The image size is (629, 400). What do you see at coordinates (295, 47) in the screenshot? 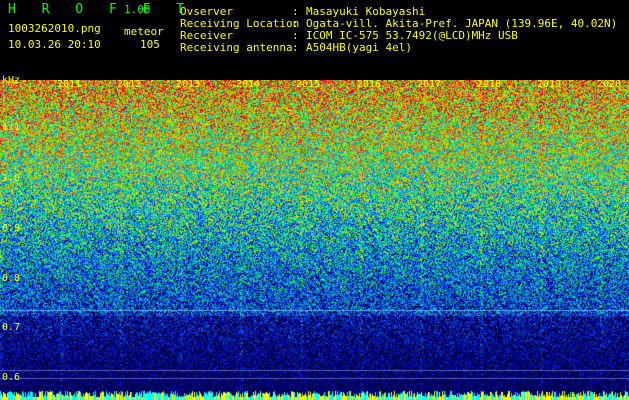
I see `info-sep: :` at bounding box center [295, 47].